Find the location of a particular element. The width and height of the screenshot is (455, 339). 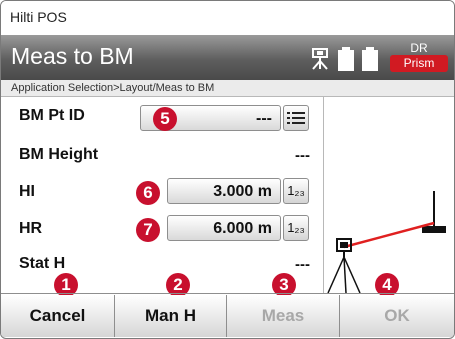

bm-pt-id-label: BM Pt ID is located at coordinates (52, 115).